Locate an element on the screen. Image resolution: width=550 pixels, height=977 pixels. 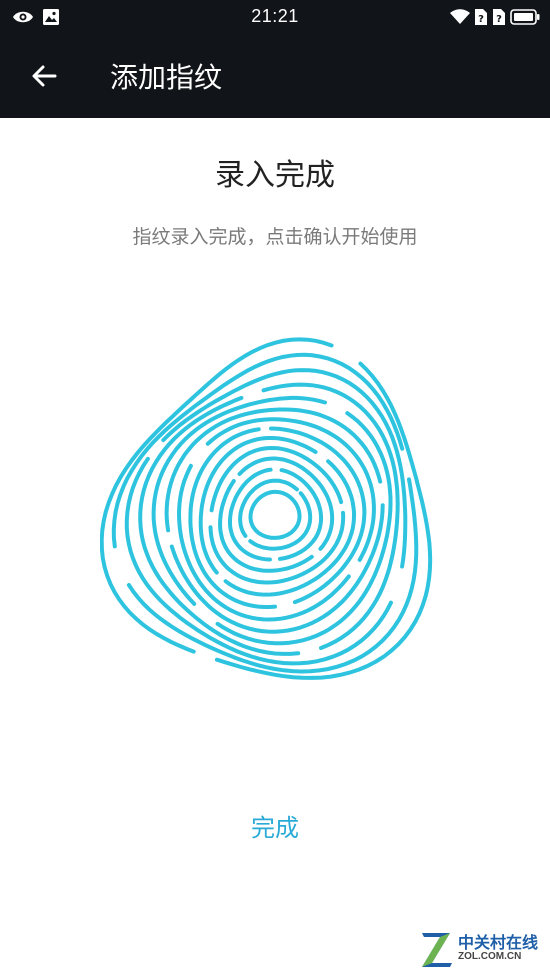
status-right-icons: ? ? is located at coordinates (495, 19).